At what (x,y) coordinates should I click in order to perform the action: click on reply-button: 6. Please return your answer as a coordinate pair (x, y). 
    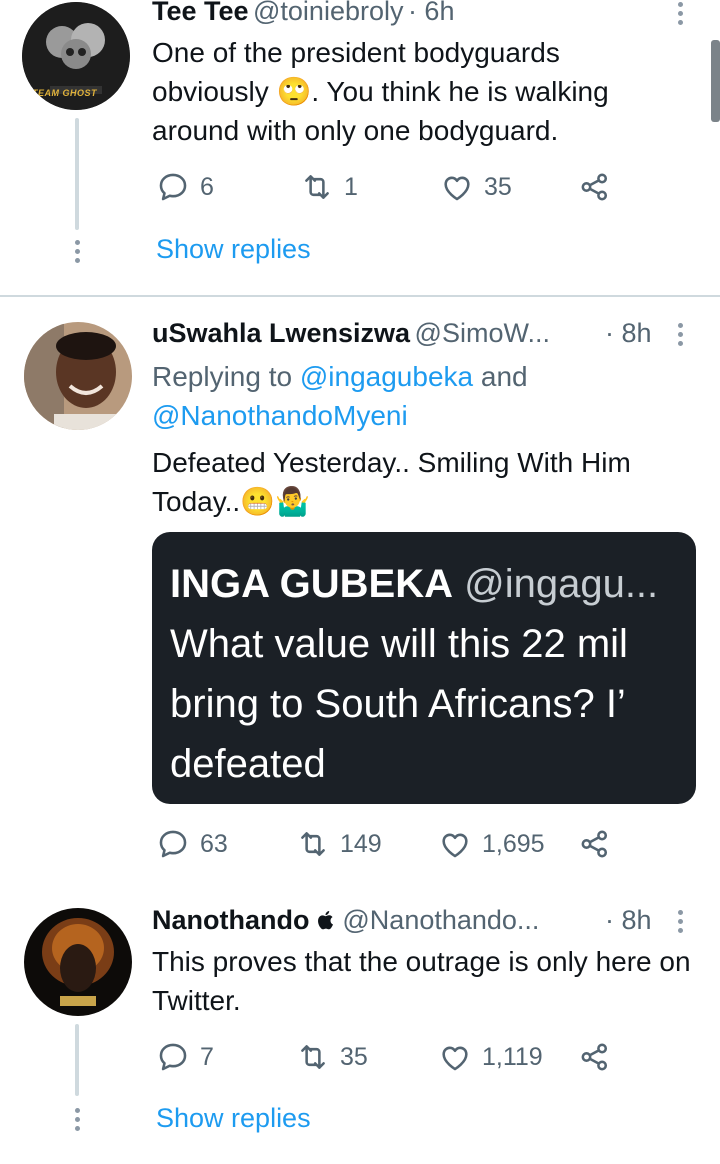
    Looking at the image, I should click on (185, 187).